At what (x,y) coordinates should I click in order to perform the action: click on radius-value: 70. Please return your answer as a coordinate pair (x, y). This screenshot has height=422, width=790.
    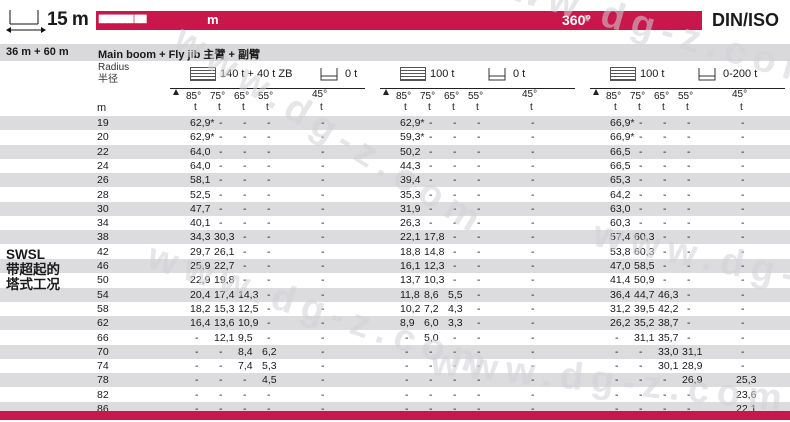
    Looking at the image, I should click on (103, 351).